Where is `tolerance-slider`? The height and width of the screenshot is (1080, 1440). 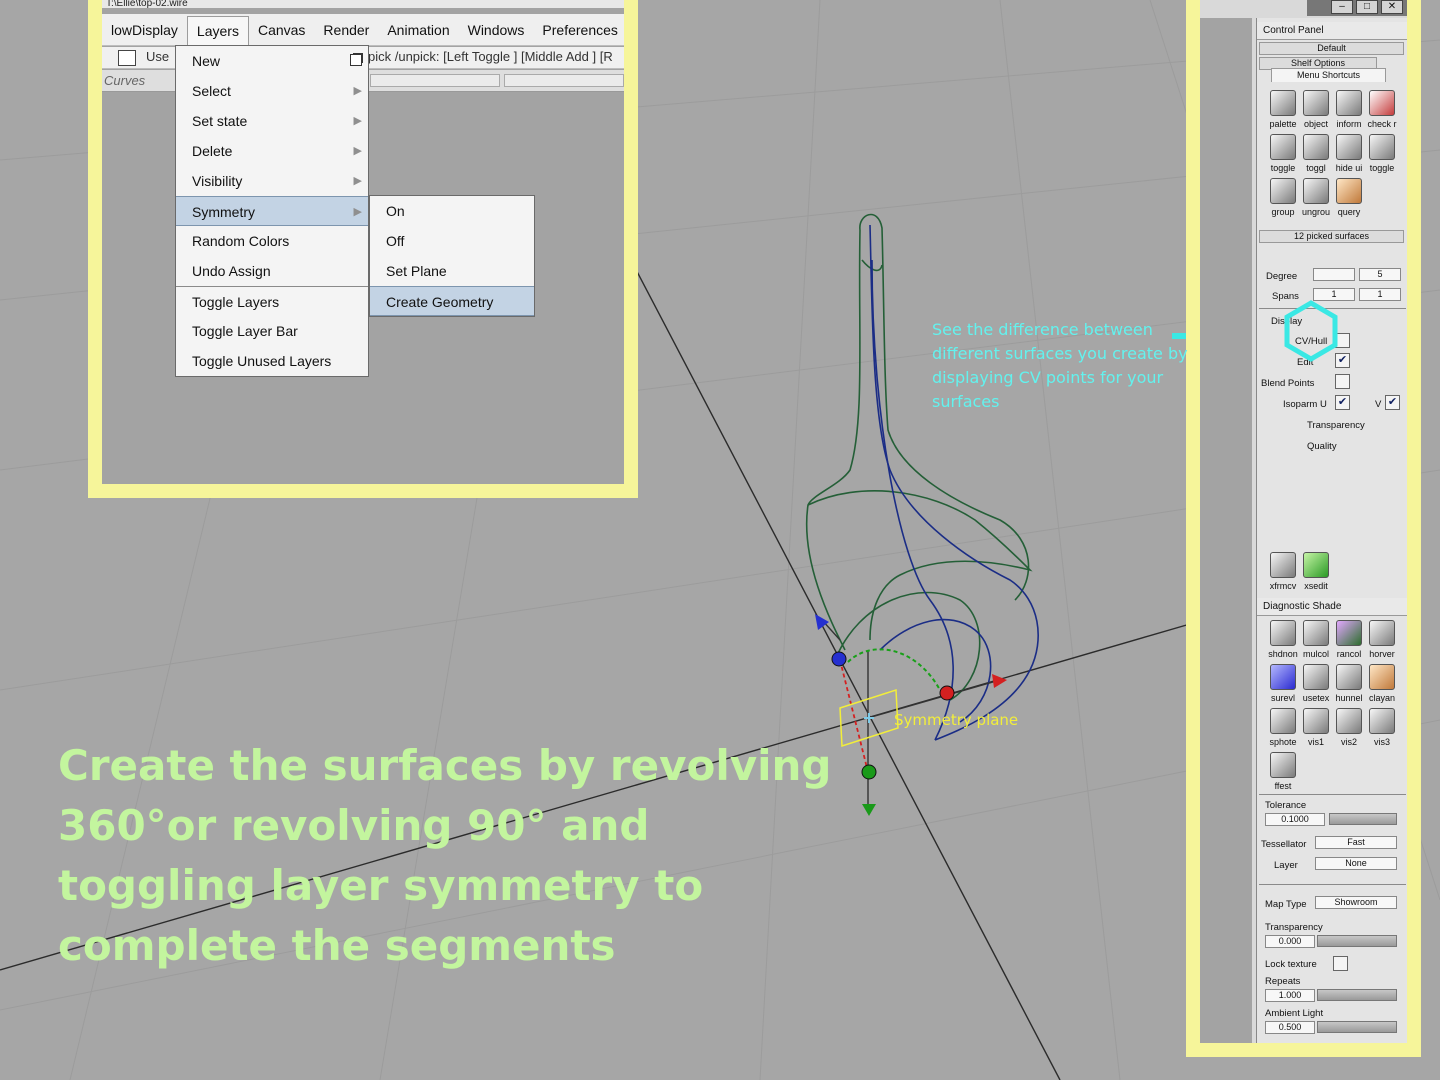 tolerance-slider is located at coordinates (1363, 819).